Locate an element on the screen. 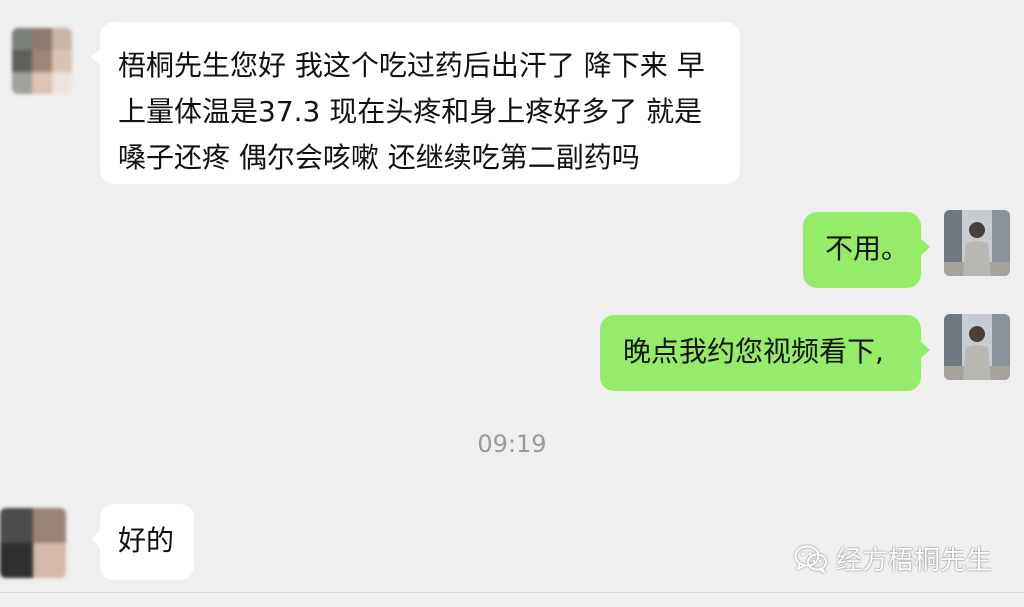 This screenshot has width=1024, height=607. wechat-icon is located at coordinates (810, 559).